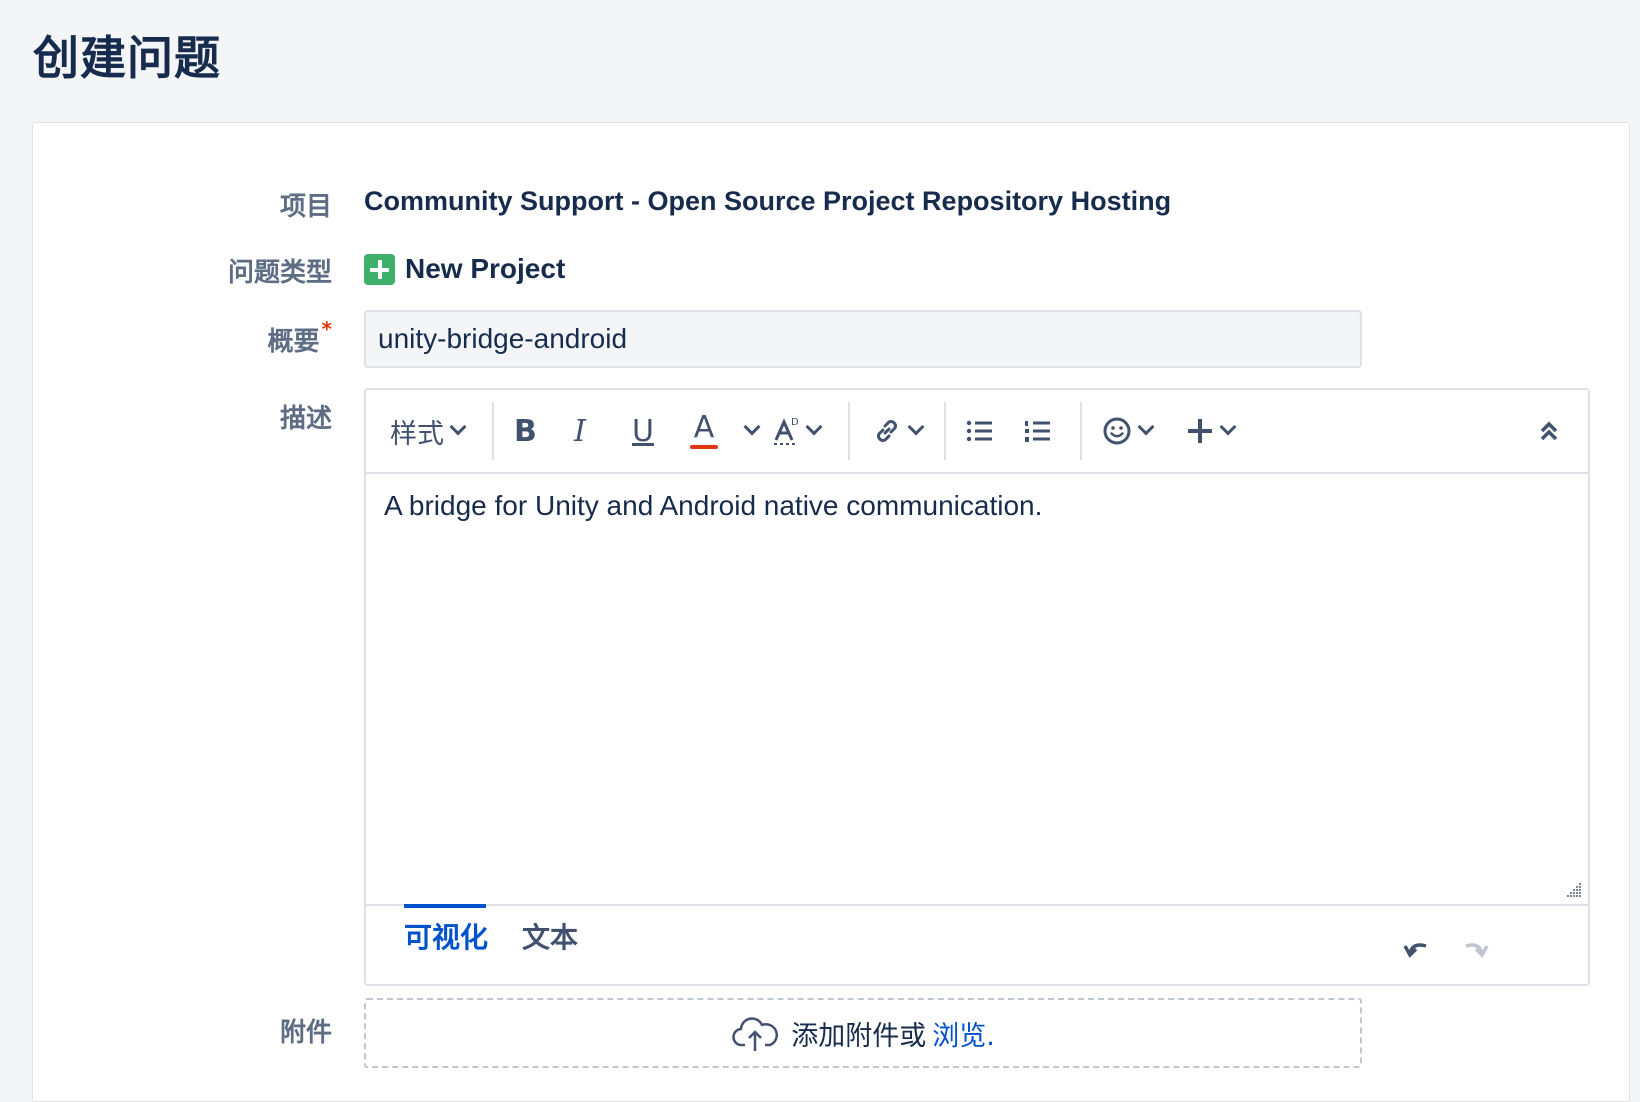 The width and height of the screenshot is (1640, 1102). Describe the element at coordinates (963, 1033) in the screenshot. I see `browse-link: 浏览.` at that location.